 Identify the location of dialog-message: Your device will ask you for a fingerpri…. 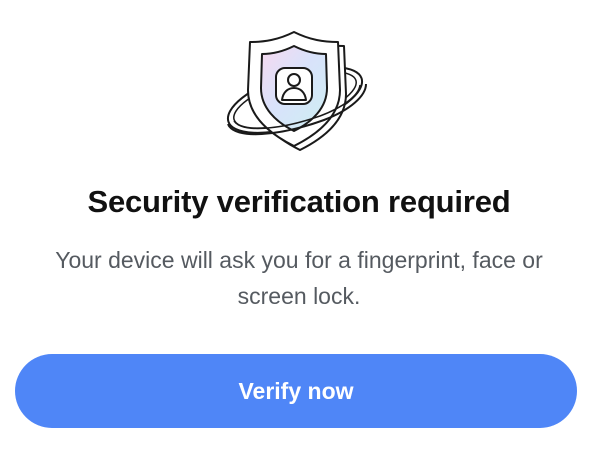
(299, 278).